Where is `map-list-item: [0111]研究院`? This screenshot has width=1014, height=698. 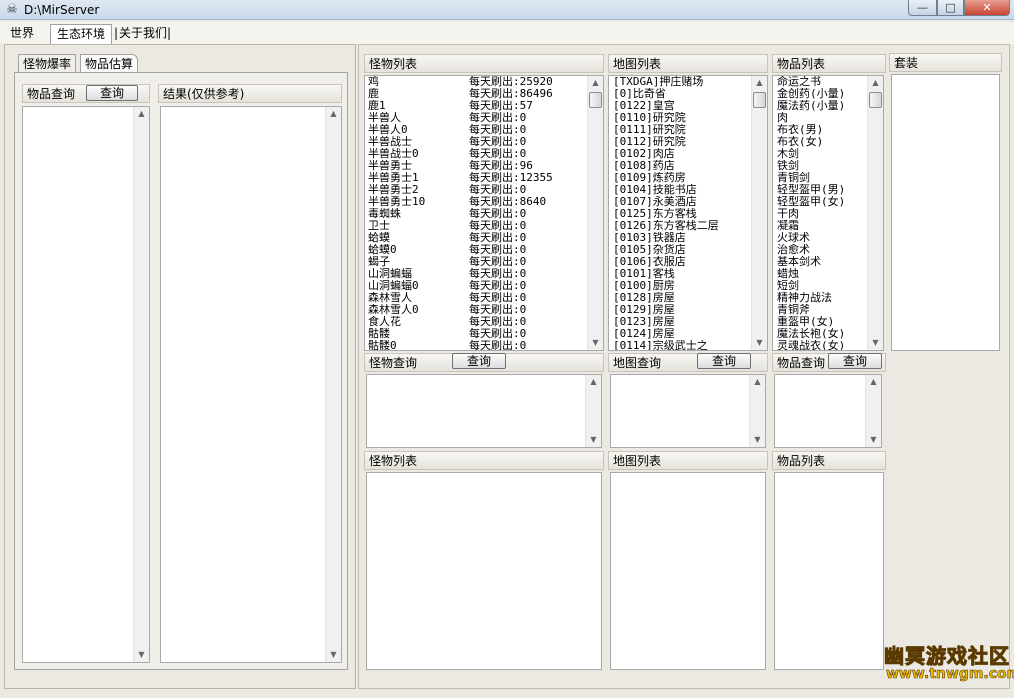 map-list-item: [0111]研究院 is located at coordinates (688, 130).